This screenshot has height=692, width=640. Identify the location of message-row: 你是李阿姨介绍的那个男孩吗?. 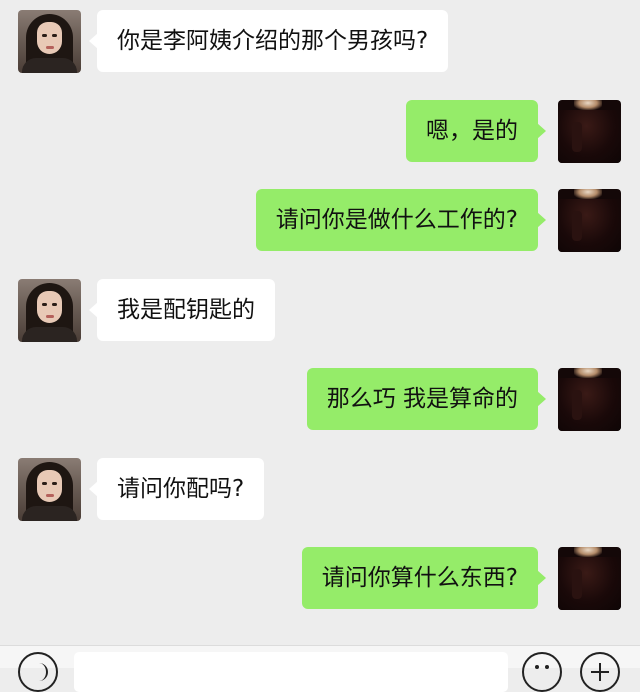
(320, 42).